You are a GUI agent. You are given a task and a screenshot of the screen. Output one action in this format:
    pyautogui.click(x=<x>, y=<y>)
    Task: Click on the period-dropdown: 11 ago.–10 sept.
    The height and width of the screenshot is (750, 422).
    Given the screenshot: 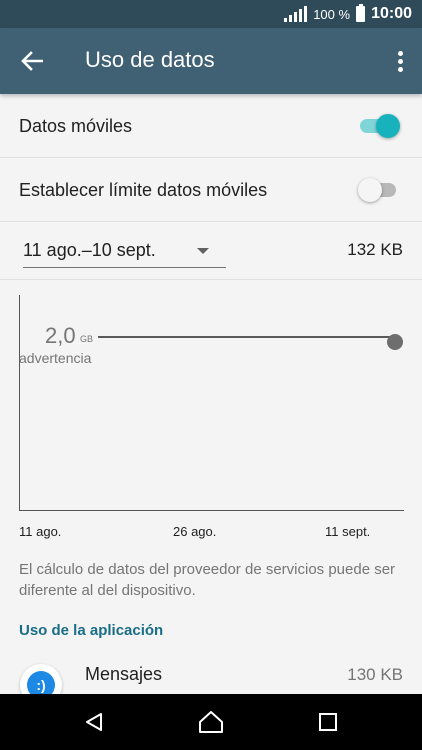 What is the action you would take?
    pyautogui.click(x=124, y=251)
    